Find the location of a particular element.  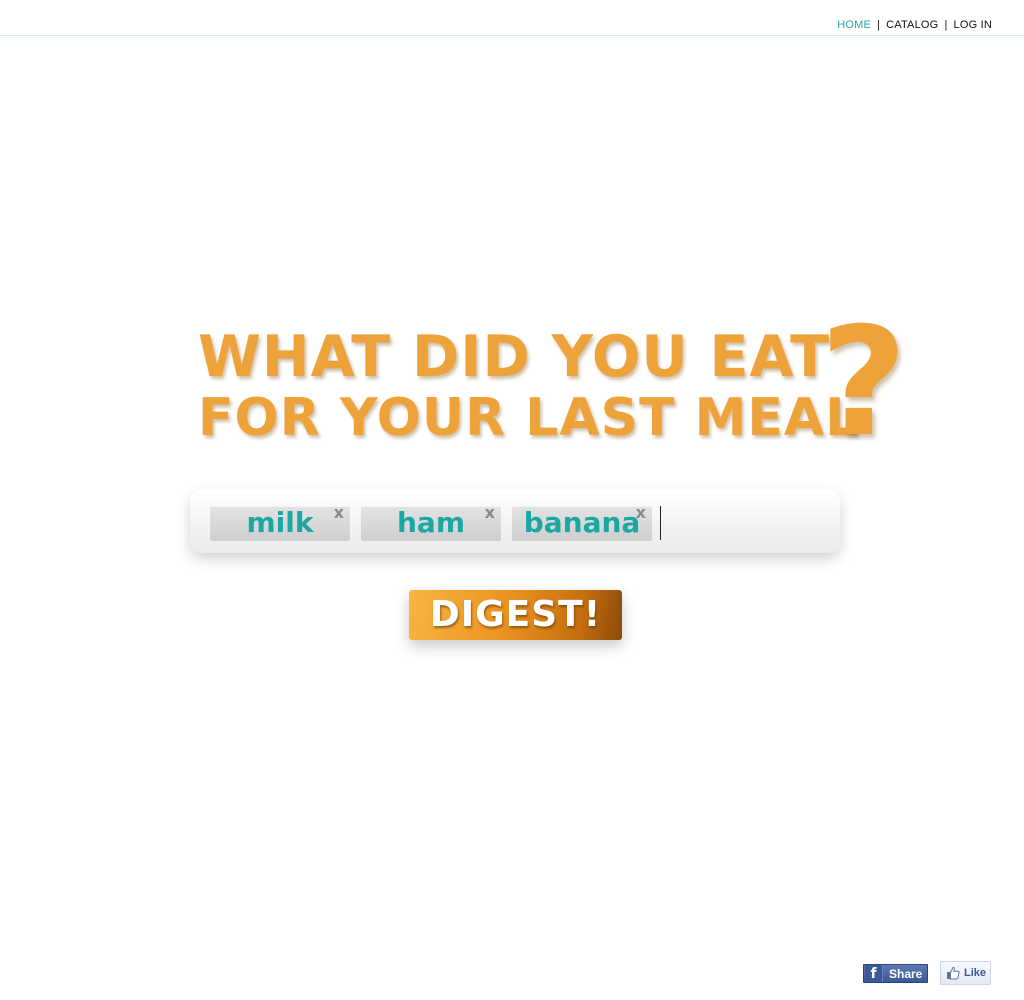

headline: WHAT DID YOU EAT FOR YOUR LAST MEAL ? is located at coordinates (558, 383).